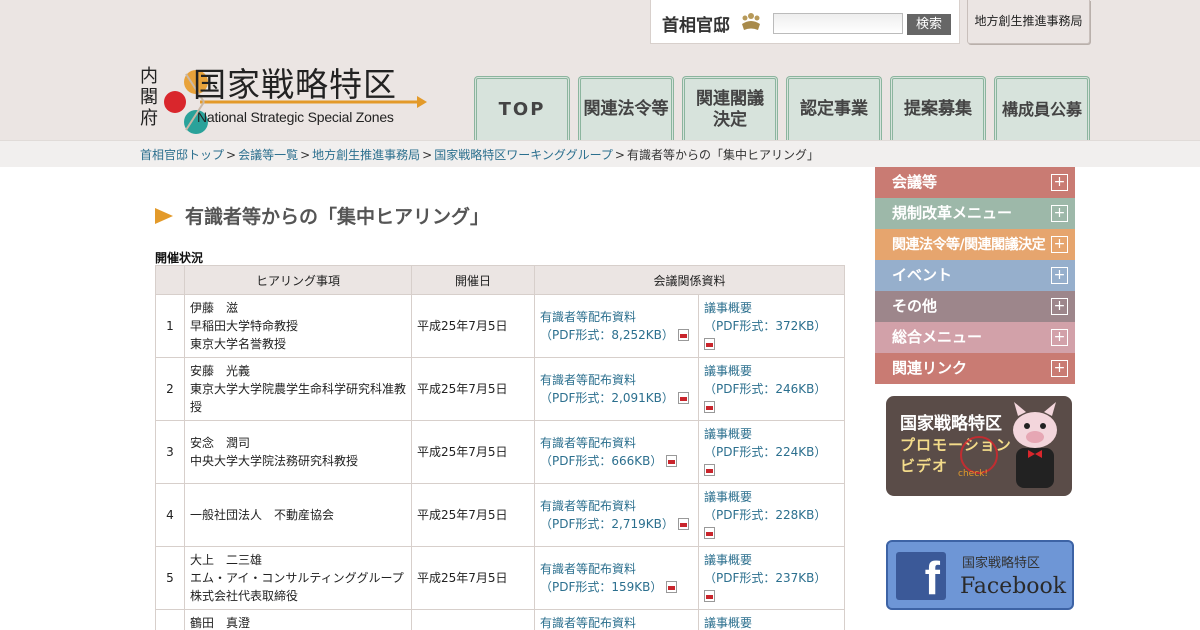  Describe the element at coordinates (1001, 563) in the screenshot. I see `facebook-banner-label: 国家戦略特区` at that location.